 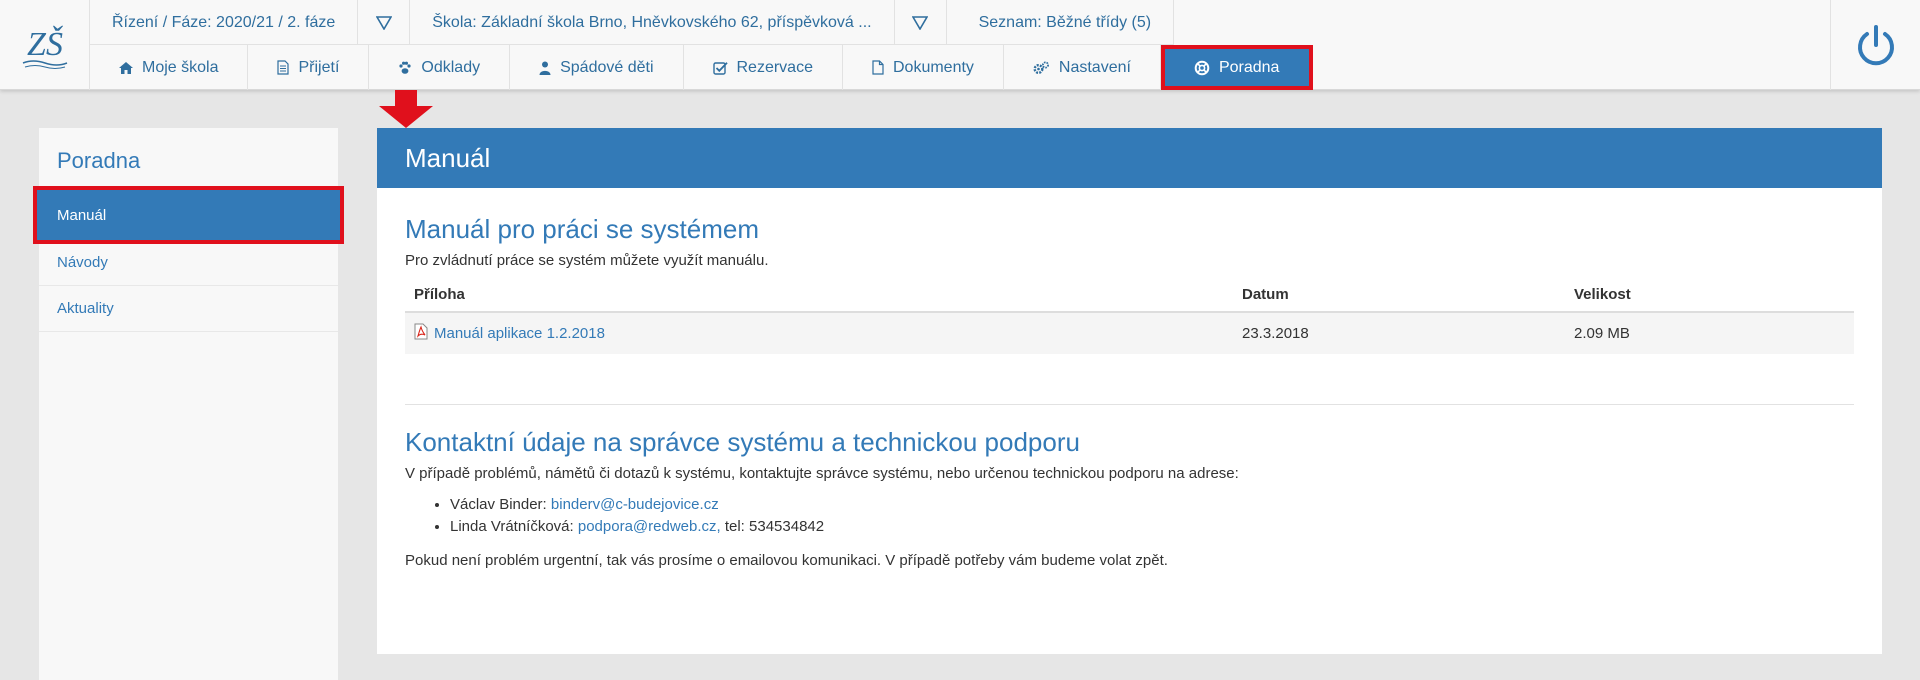 I want to click on column-header-date: Datum, so click(x=1399, y=295).